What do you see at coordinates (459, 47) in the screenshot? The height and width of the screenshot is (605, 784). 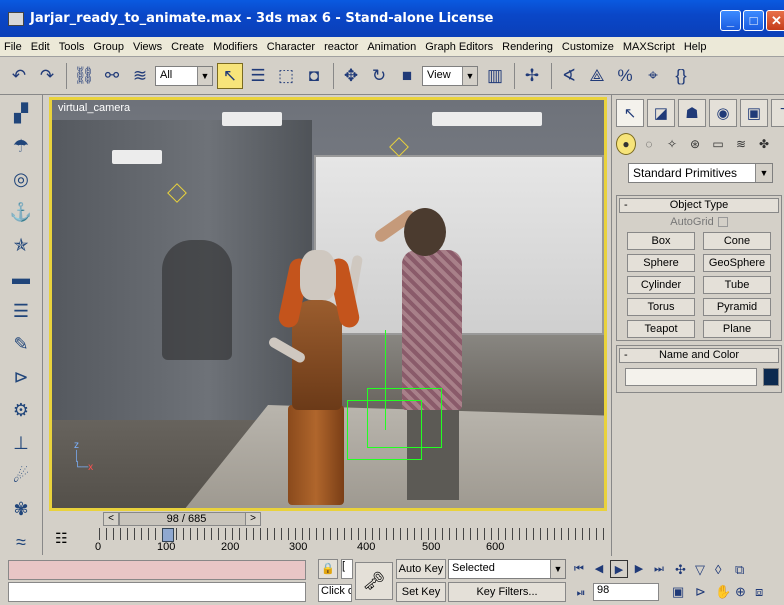 I see `menu-graph-editors: Graph Editors` at bounding box center [459, 47].